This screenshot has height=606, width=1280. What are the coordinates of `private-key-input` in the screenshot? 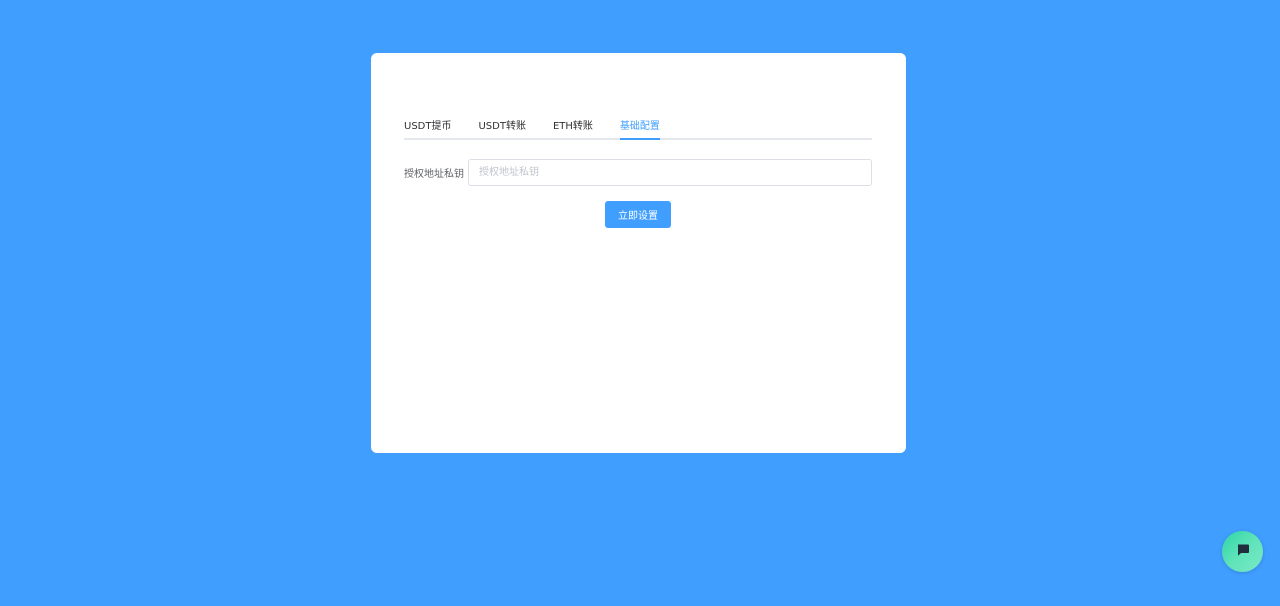 It's located at (670, 172).